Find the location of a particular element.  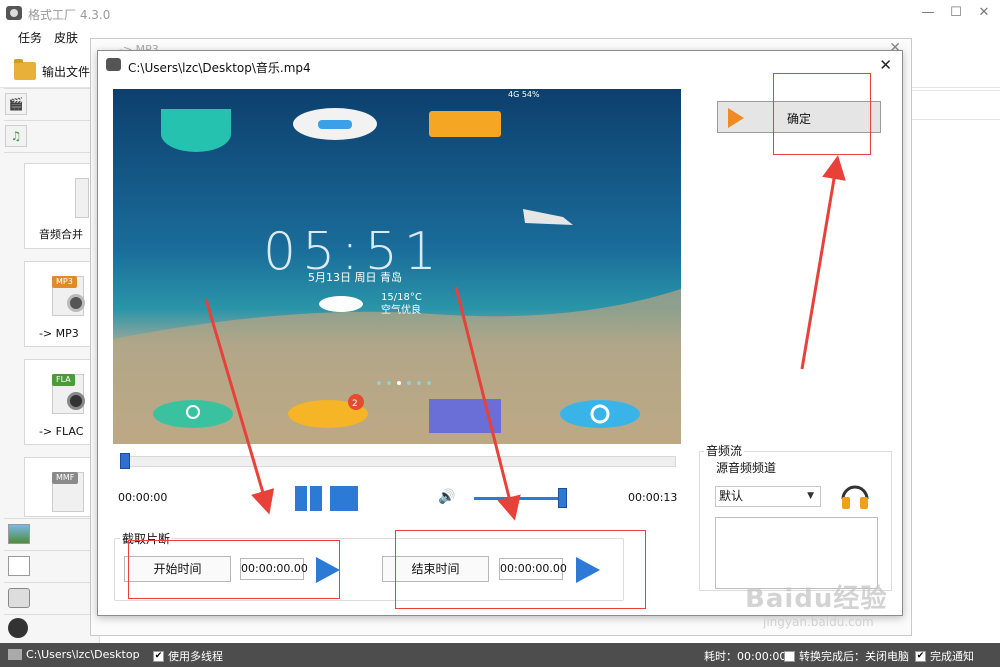

tools-icon is located at coordinates (18, 628).